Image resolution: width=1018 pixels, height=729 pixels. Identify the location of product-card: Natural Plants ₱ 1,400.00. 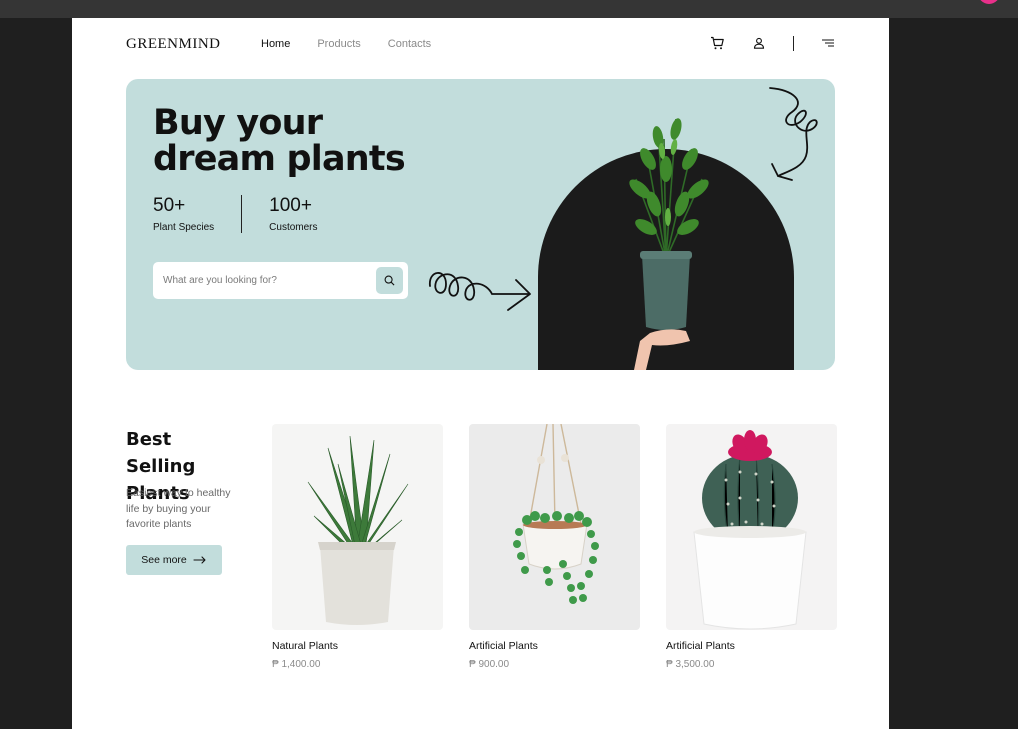
(357, 547).